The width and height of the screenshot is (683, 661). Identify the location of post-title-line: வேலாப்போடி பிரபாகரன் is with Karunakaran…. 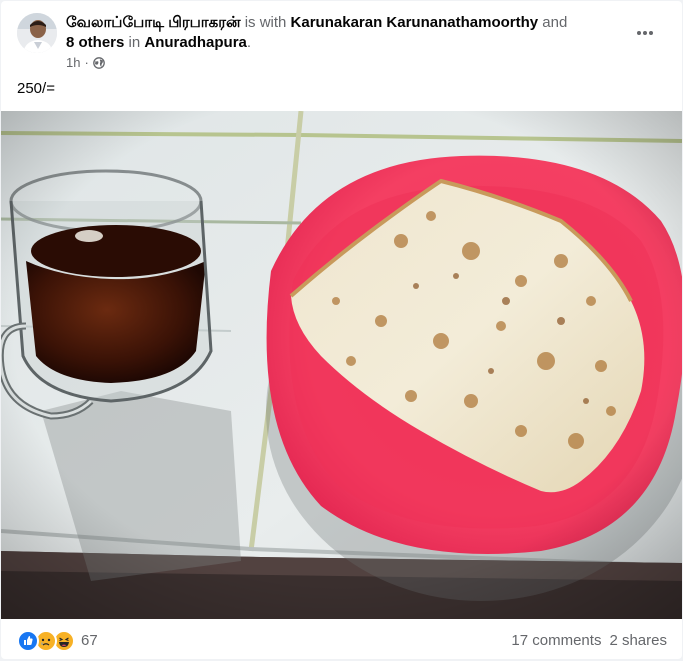
(346, 33).